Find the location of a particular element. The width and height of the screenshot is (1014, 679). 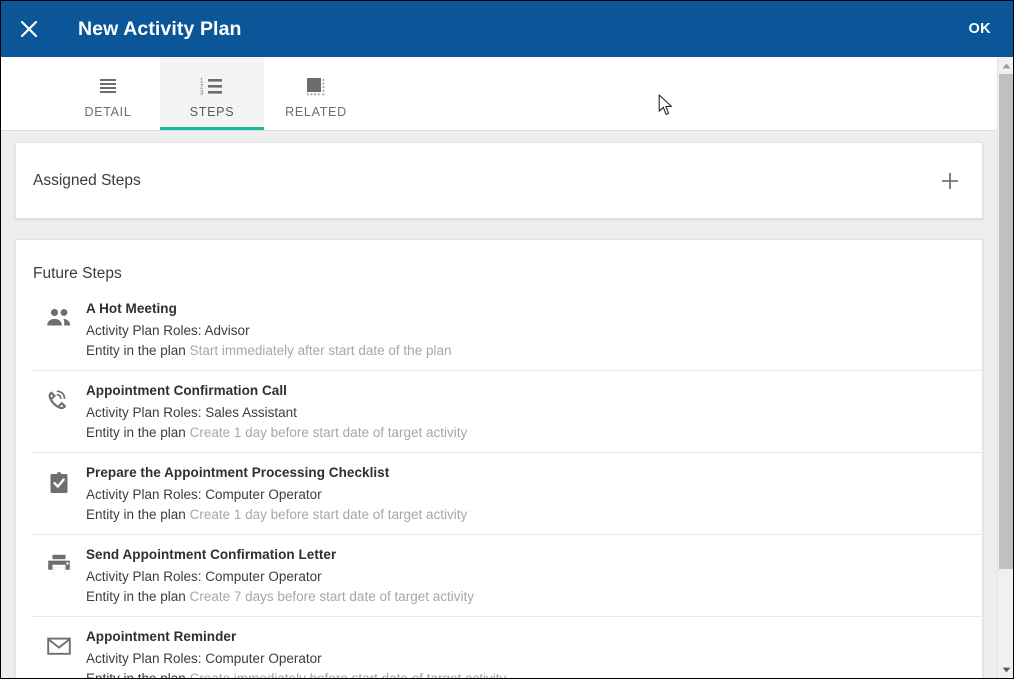

close-button is located at coordinates (29, 29).